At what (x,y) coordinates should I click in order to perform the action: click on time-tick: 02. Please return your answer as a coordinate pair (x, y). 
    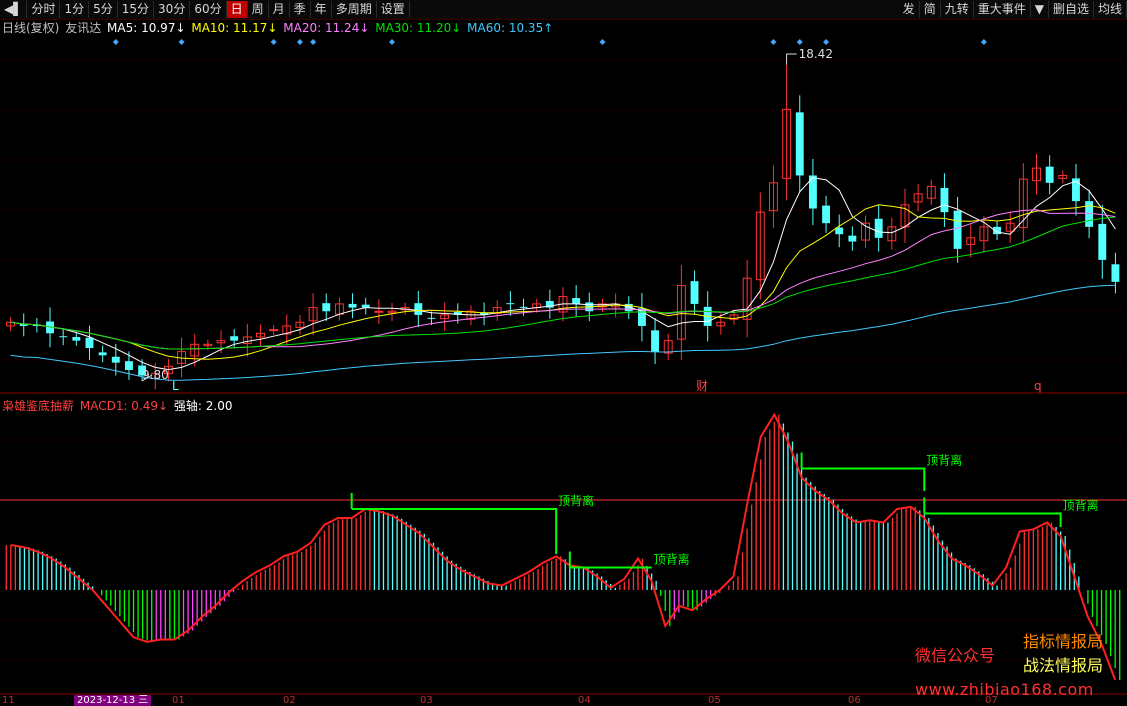
    Looking at the image, I should click on (289, 700).